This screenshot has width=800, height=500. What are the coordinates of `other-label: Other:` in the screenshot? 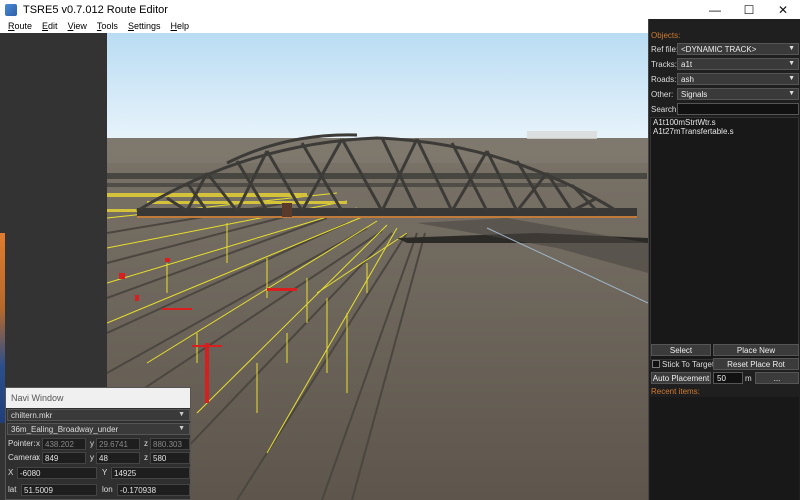 It's located at (662, 94).